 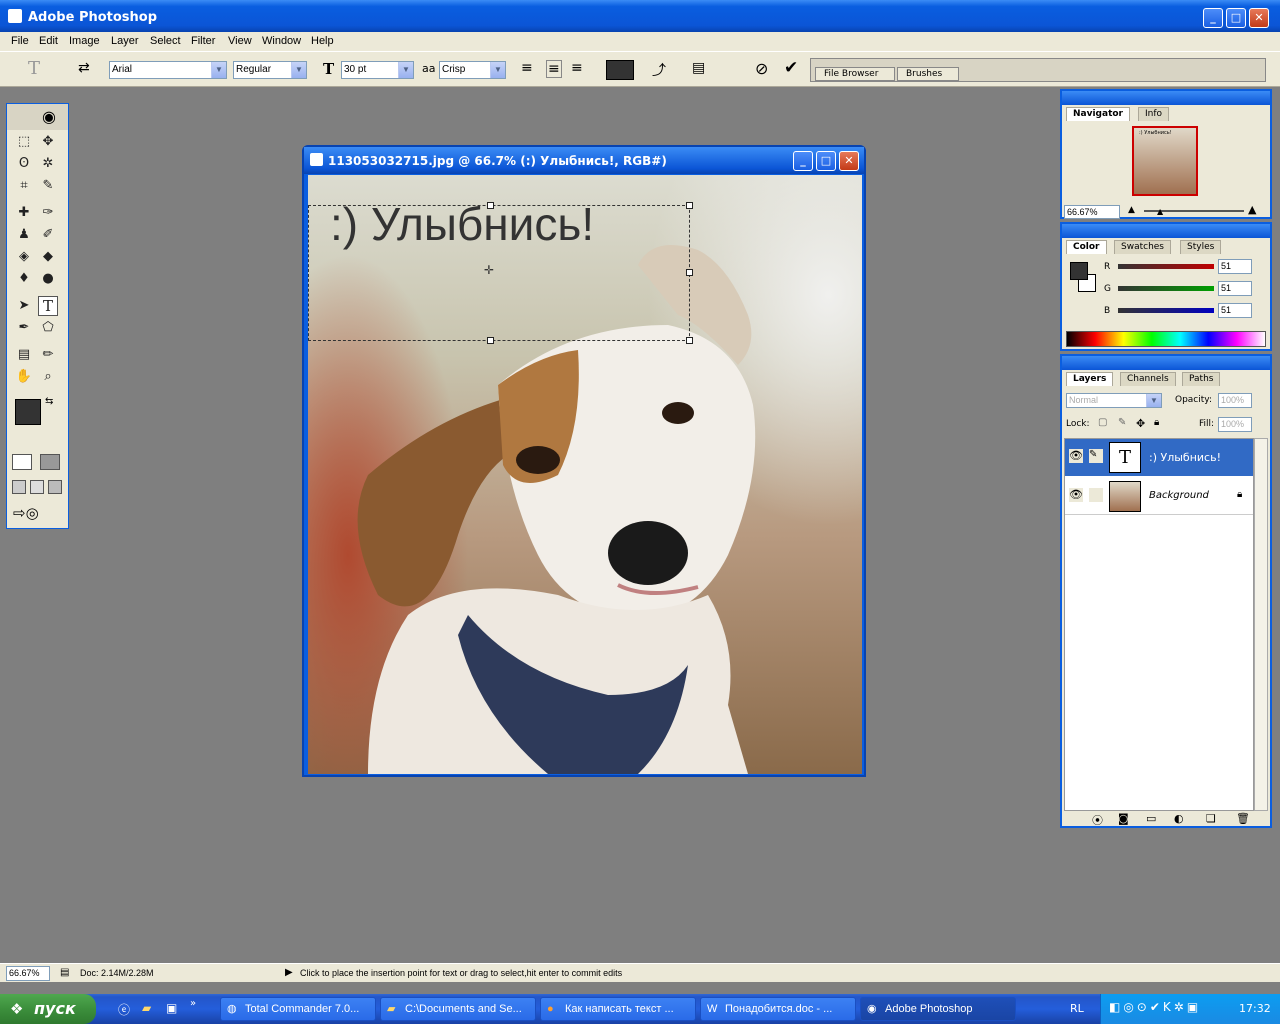 What do you see at coordinates (1166, 98) in the screenshot?
I see `navigator-panel-header` at bounding box center [1166, 98].